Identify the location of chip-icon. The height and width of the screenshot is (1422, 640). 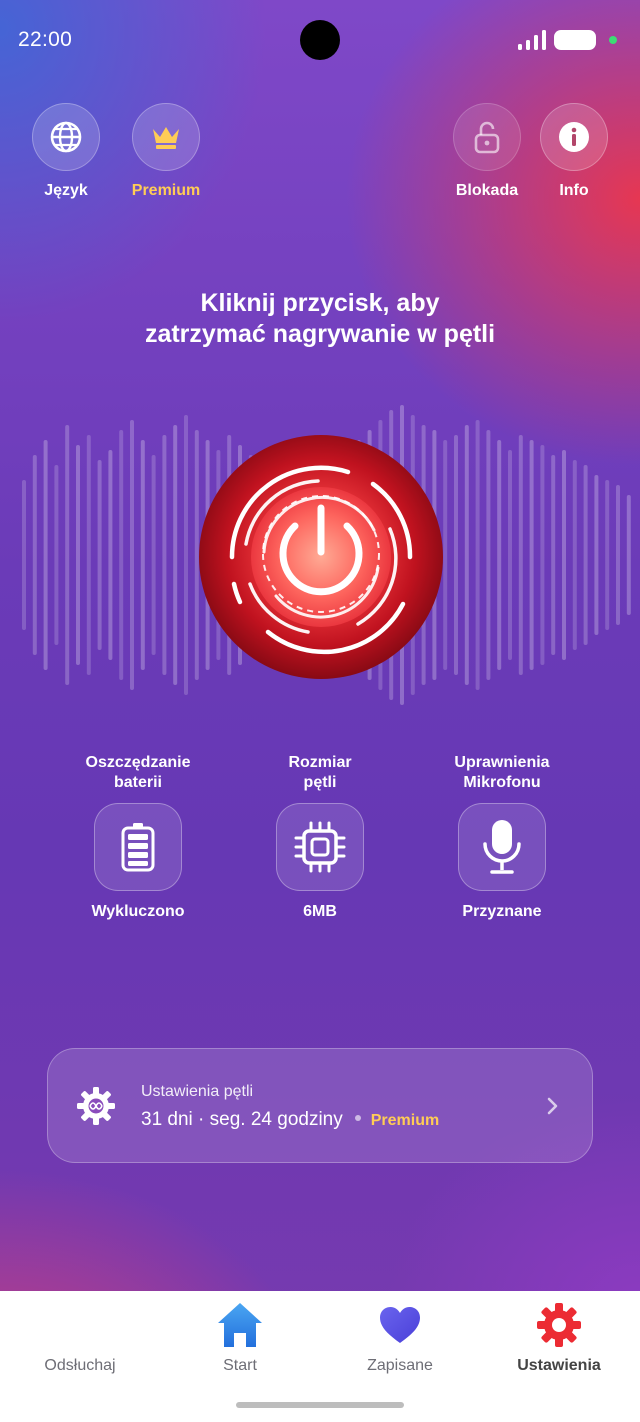
(320, 847).